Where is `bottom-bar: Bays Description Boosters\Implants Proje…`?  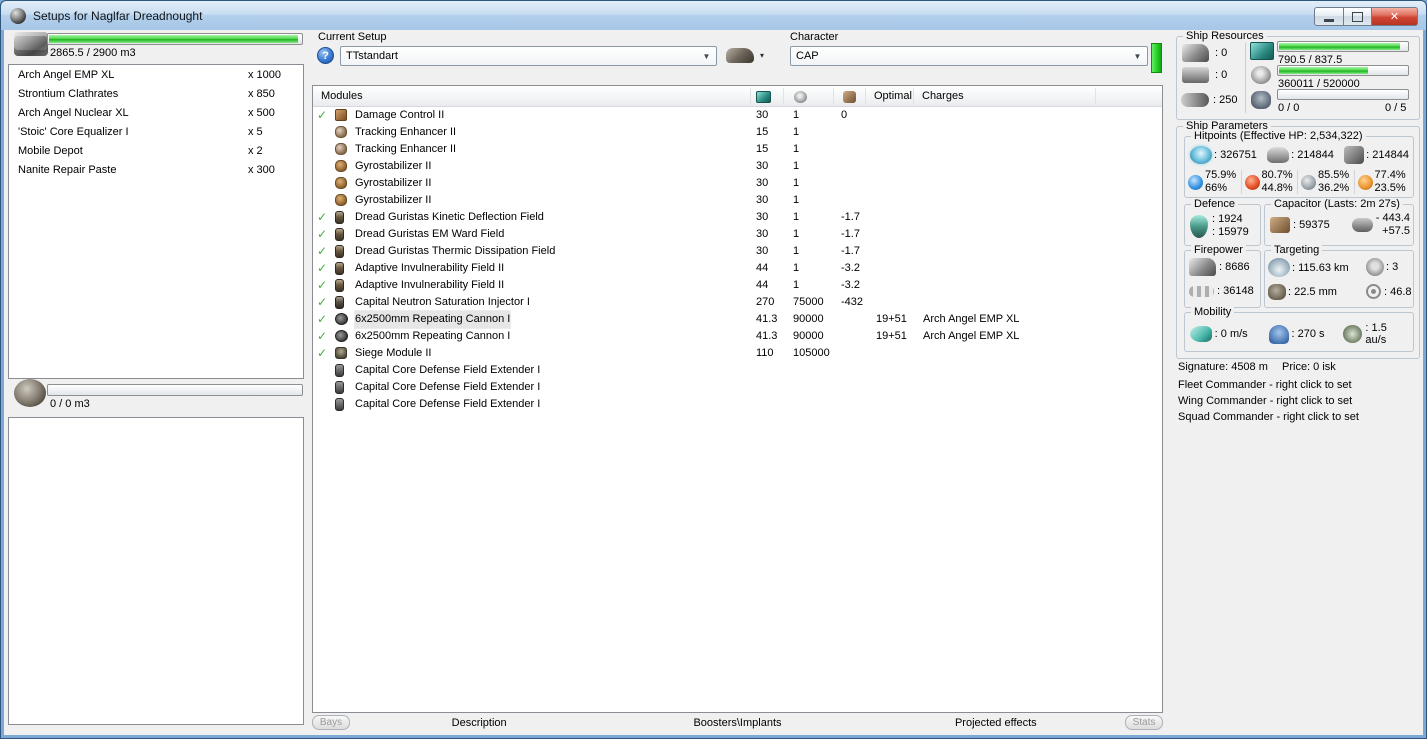 bottom-bar: Bays Description Boosters\Implants Proje… is located at coordinates (737, 722).